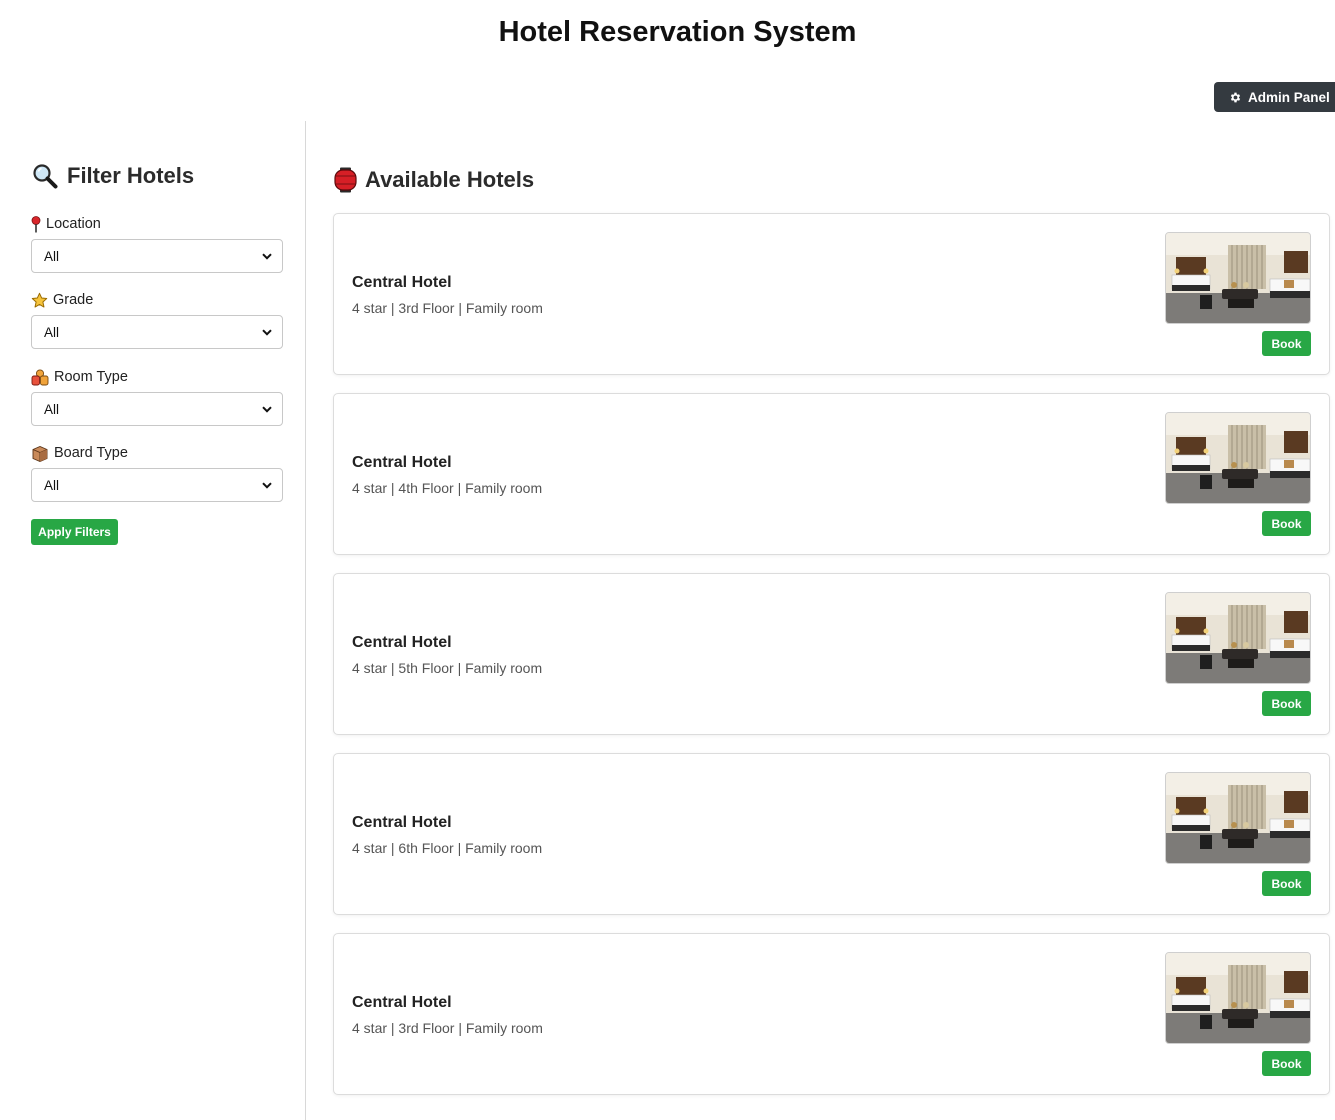 The width and height of the screenshot is (1335, 1120). Describe the element at coordinates (73, 224) in the screenshot. I see `location-label: Location` at that location.